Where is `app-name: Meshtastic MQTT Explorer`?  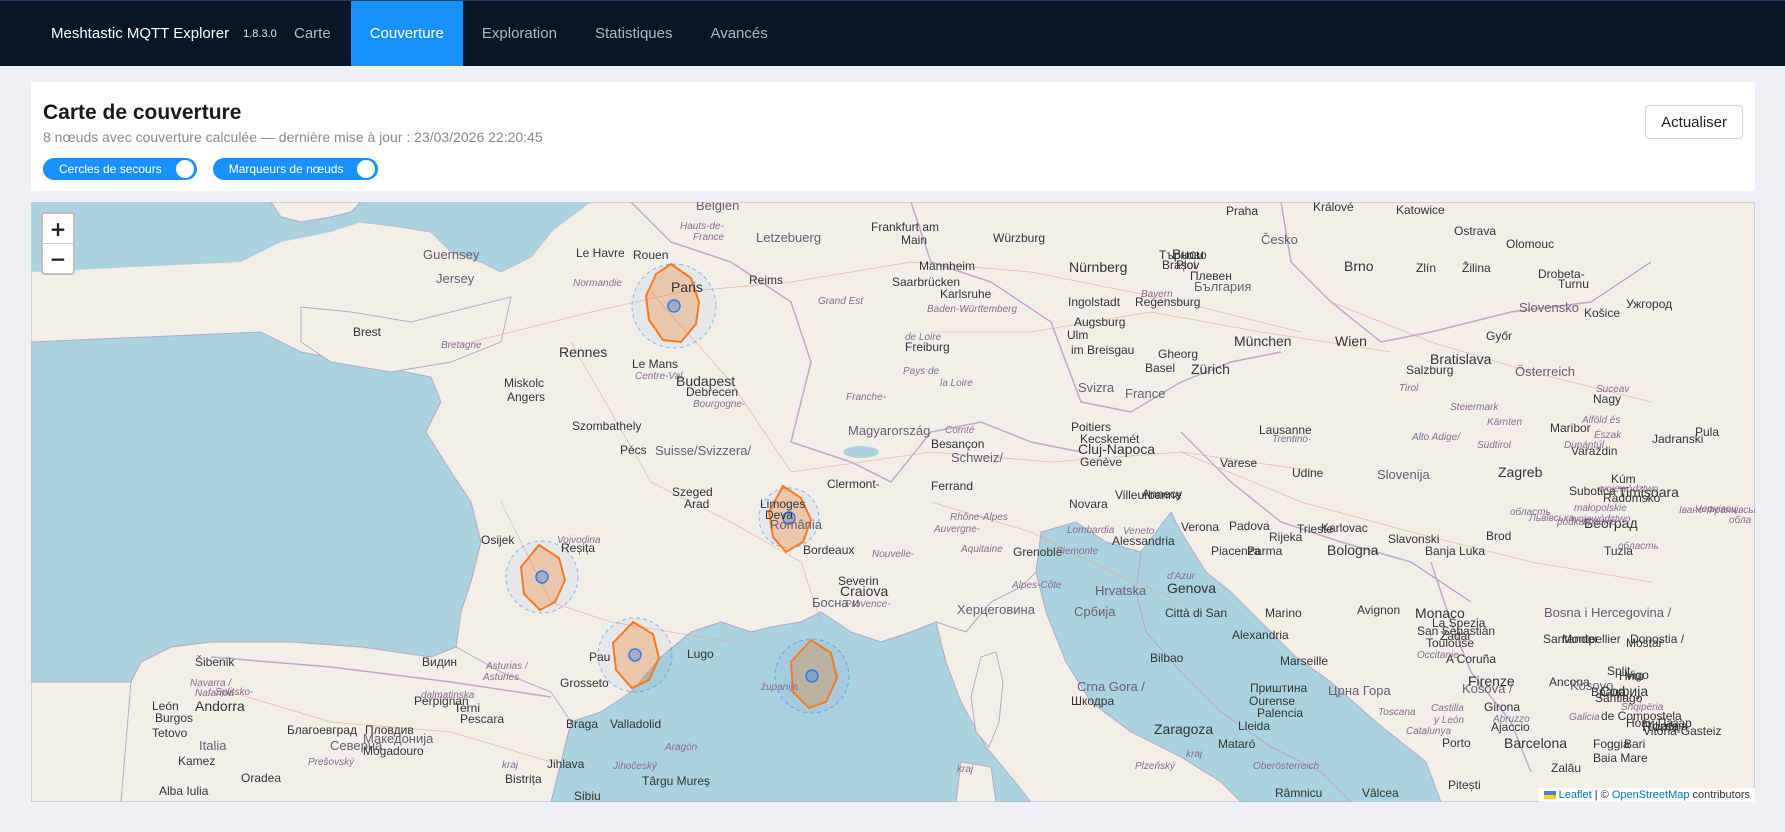 app-name: Meshtastic MQTT Explorer is located at coordinates (140, 33).